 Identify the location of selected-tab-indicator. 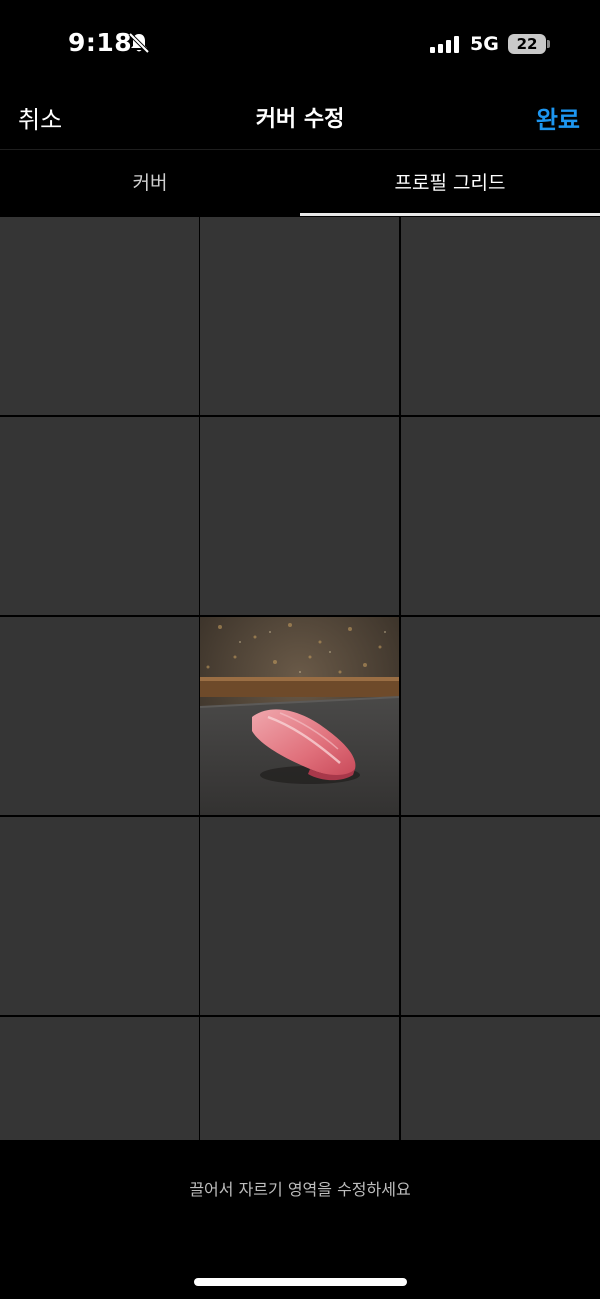
(450, 214).